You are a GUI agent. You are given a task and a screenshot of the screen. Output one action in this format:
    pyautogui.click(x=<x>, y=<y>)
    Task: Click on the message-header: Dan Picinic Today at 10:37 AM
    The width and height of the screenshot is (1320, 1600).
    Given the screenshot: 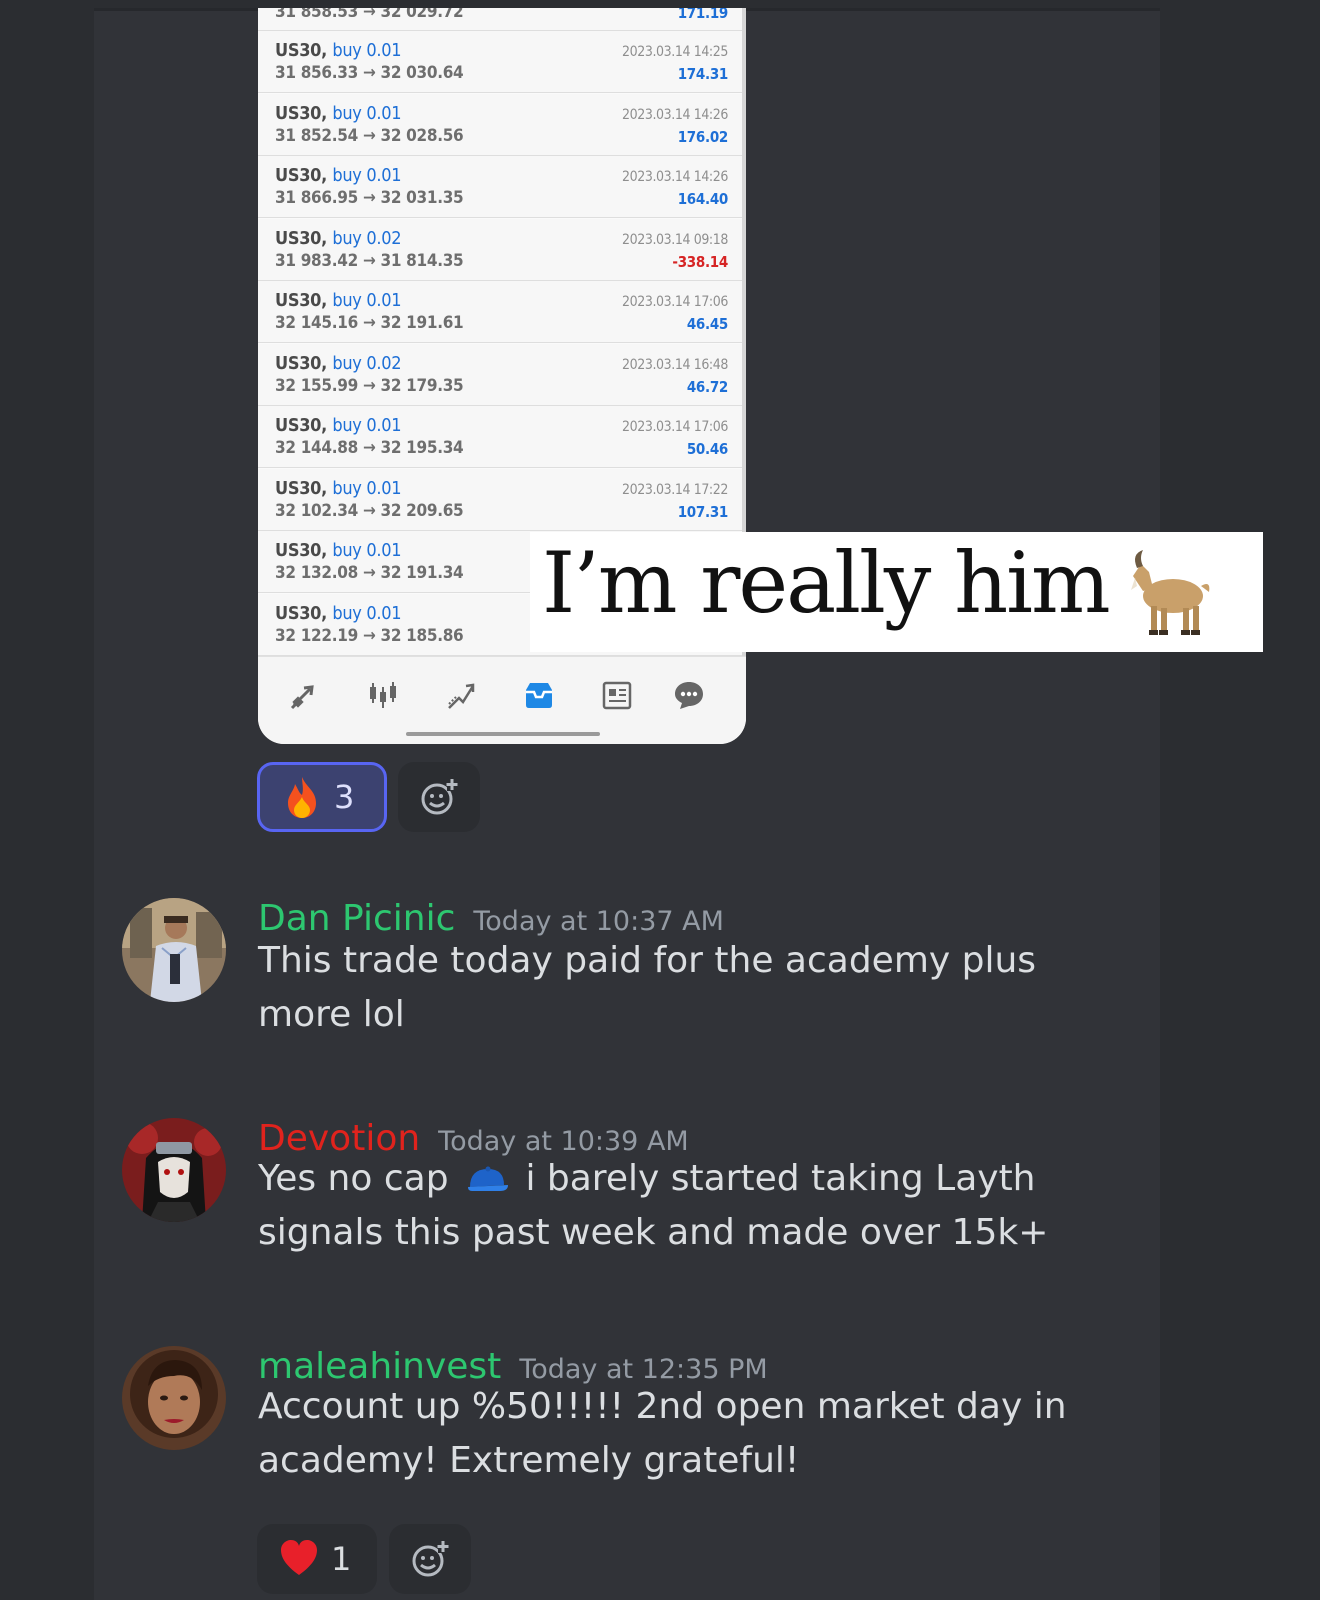 What is the action you would take?
    pyautogui.click(x=491, y=918)
    